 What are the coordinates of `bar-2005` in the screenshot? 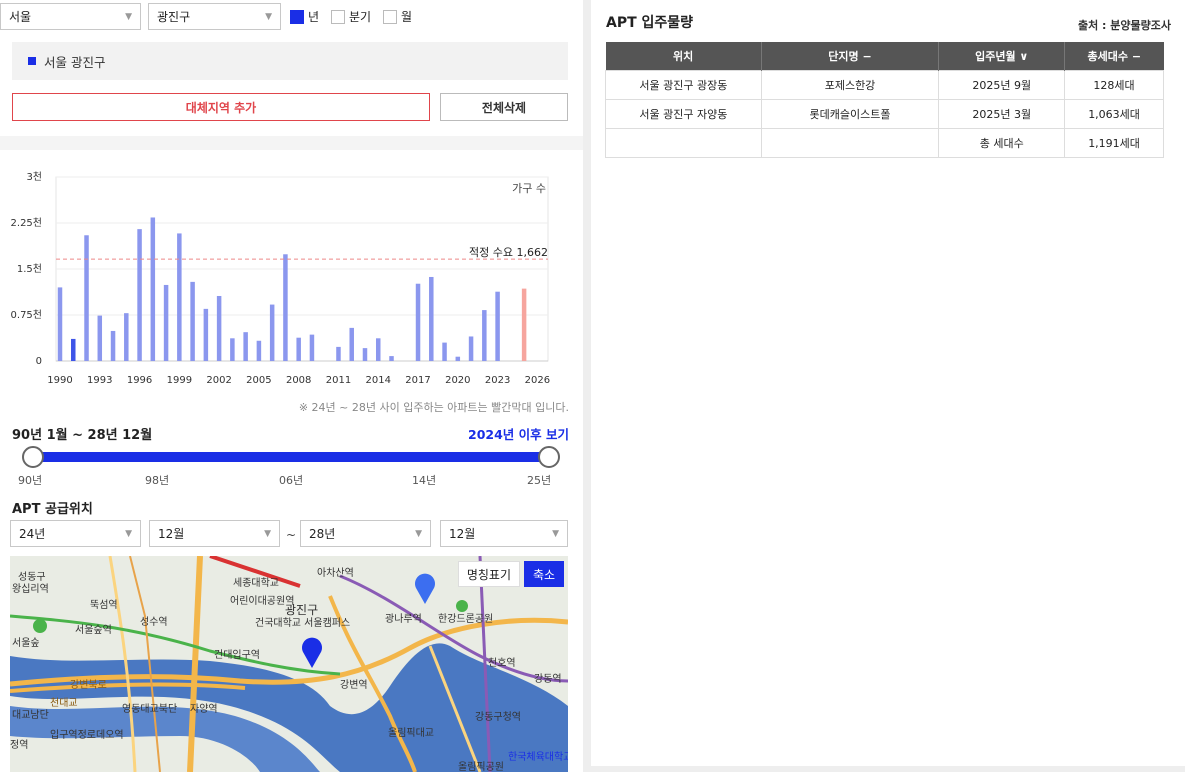 It's located at (259, 350).